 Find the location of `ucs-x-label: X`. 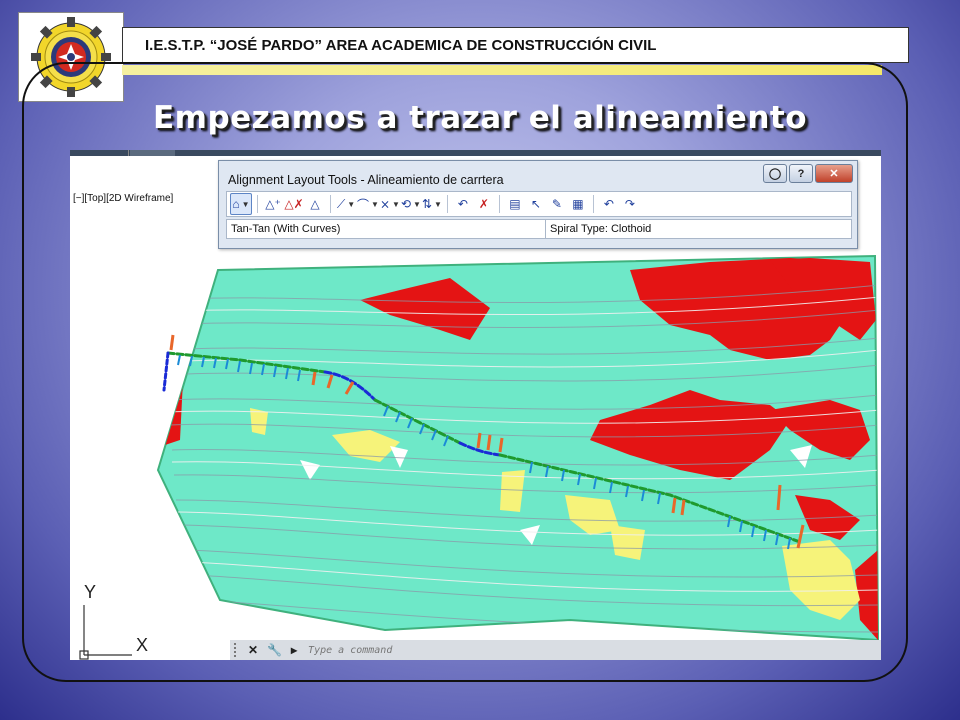

ucs-x-label: X is located at coordinates (142, 645).